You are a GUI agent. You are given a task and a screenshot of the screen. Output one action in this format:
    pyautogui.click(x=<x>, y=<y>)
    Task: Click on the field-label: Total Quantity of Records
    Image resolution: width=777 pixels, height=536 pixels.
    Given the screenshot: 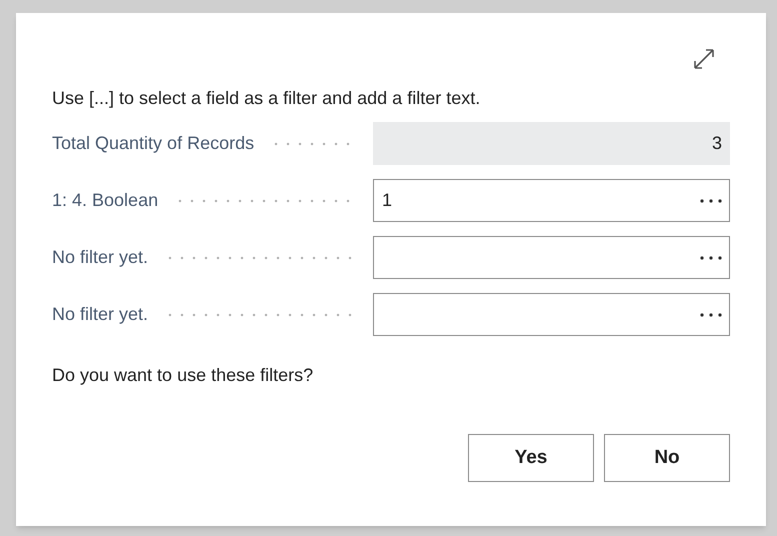 What is the action you would take?
    pyautogui.click(x=153, y=143)
    